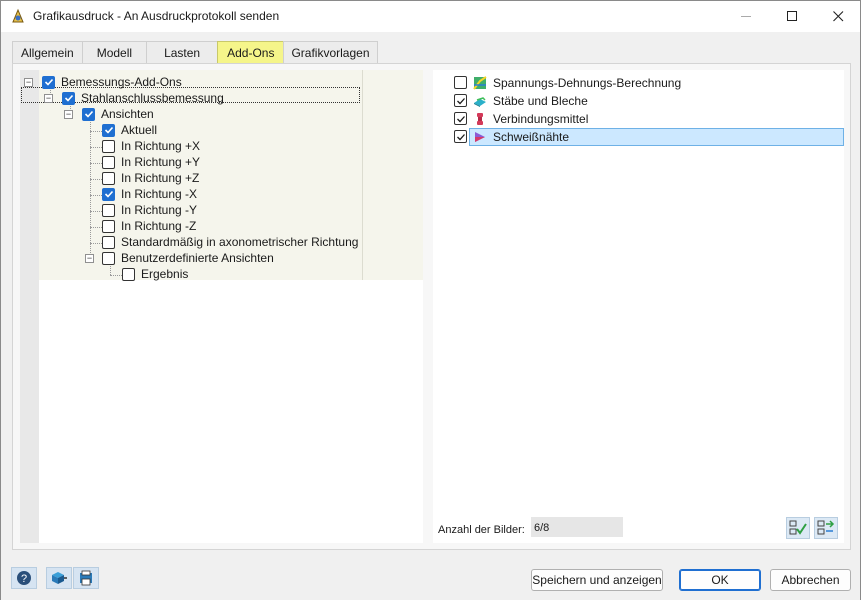 The width and height of the screenshot is (861, 600). Describe the element at coordinates (149, 226) in the screenshot. I see `tree-item-richtung-minus-z: In Richtung -Z` at that location.